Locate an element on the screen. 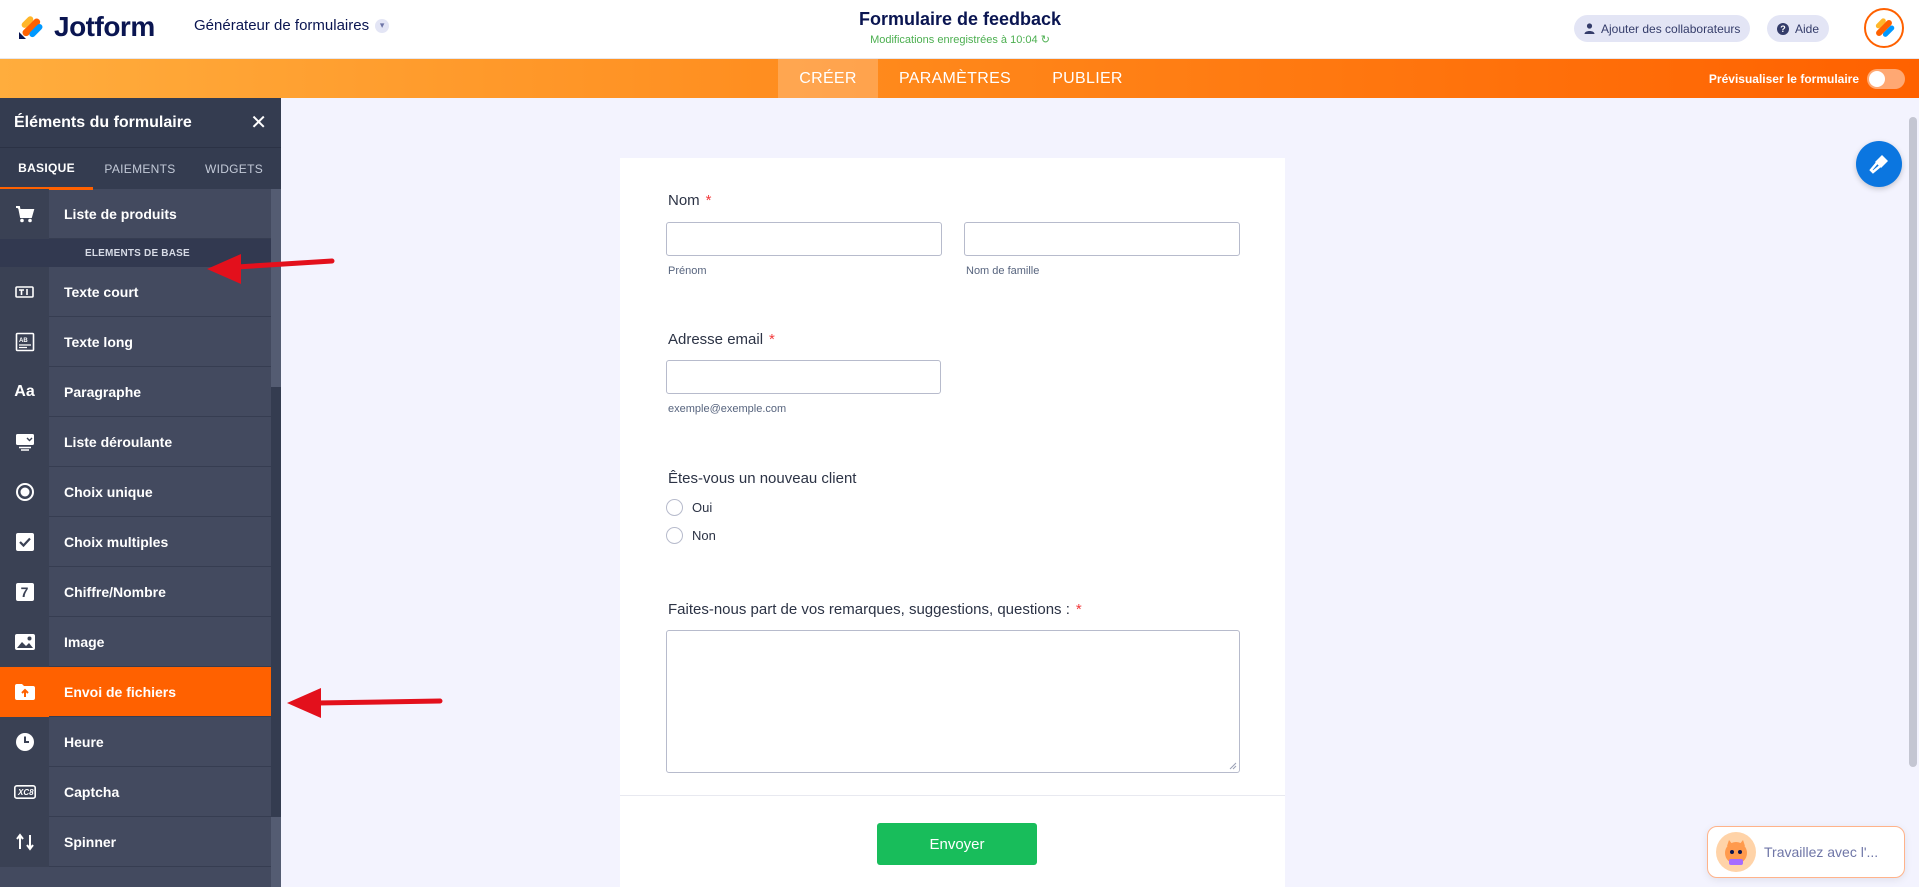  jotform-logo: Jotform is located at coordinates (85, 27).